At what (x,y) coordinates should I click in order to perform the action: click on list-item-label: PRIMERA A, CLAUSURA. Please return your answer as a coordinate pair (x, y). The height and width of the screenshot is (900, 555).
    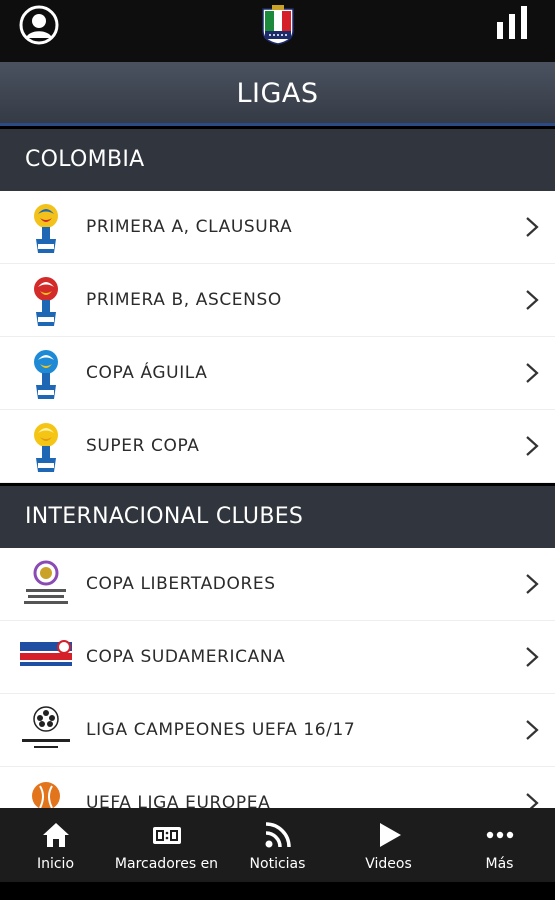
    Looking at the image, I should click on (189, 227).